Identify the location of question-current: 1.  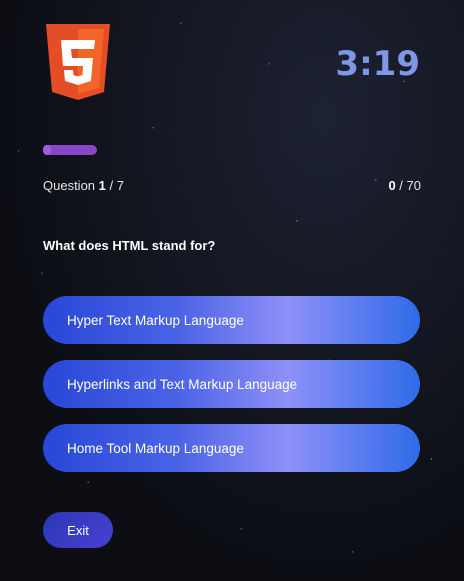
(102, 185).